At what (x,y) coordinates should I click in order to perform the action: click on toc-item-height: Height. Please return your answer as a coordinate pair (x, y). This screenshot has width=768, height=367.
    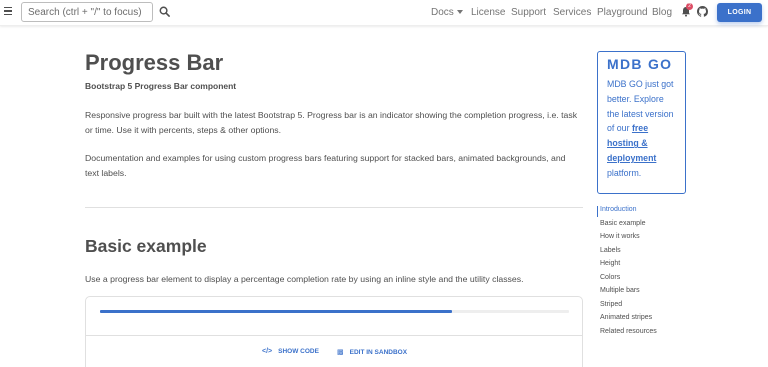
    Looking at the image, I should click on (610, 263).